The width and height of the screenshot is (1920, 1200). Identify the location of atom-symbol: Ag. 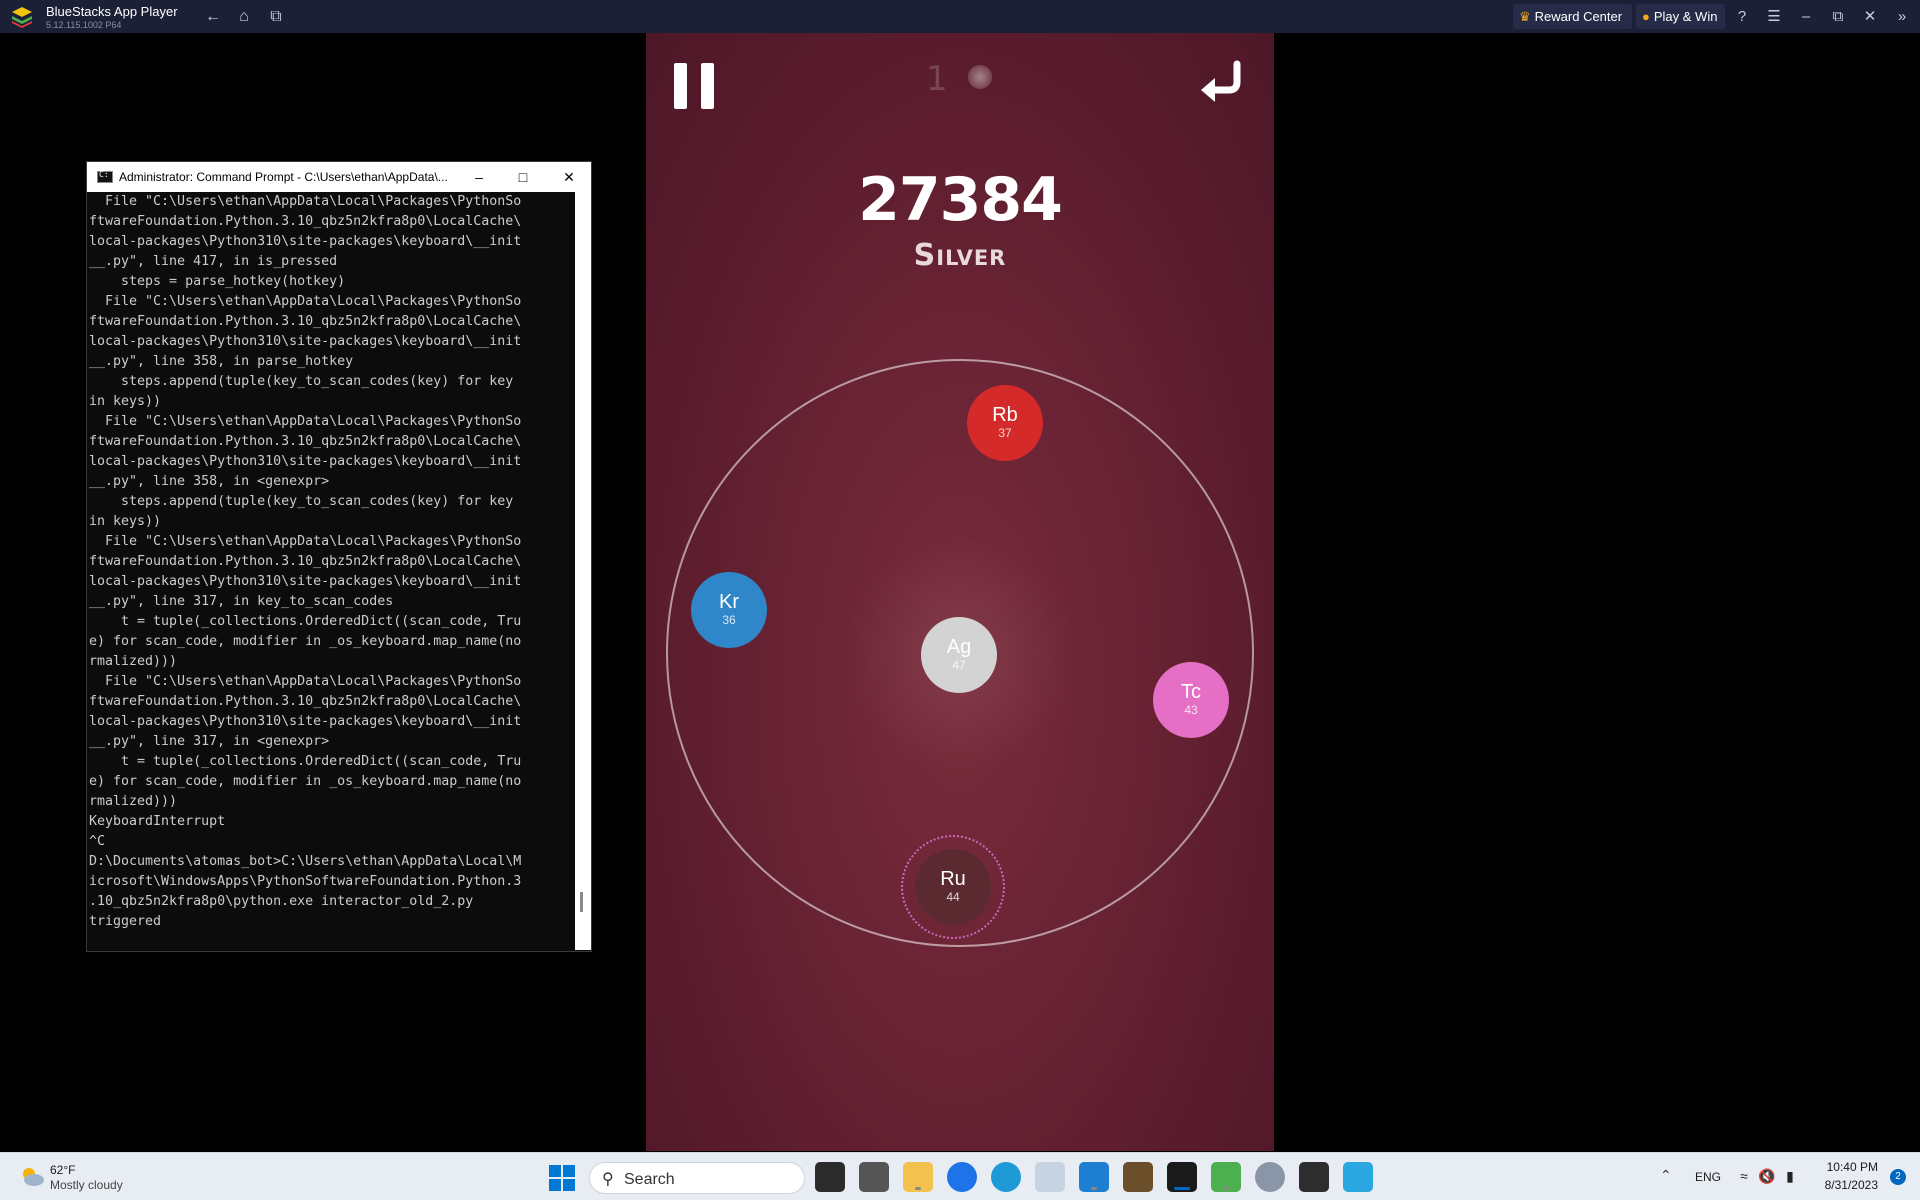
(959, 647).